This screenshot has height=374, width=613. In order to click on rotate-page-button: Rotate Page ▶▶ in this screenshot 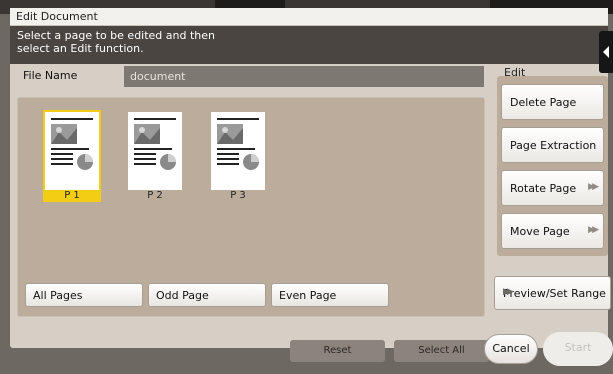, I will do `click(552, 188)`.